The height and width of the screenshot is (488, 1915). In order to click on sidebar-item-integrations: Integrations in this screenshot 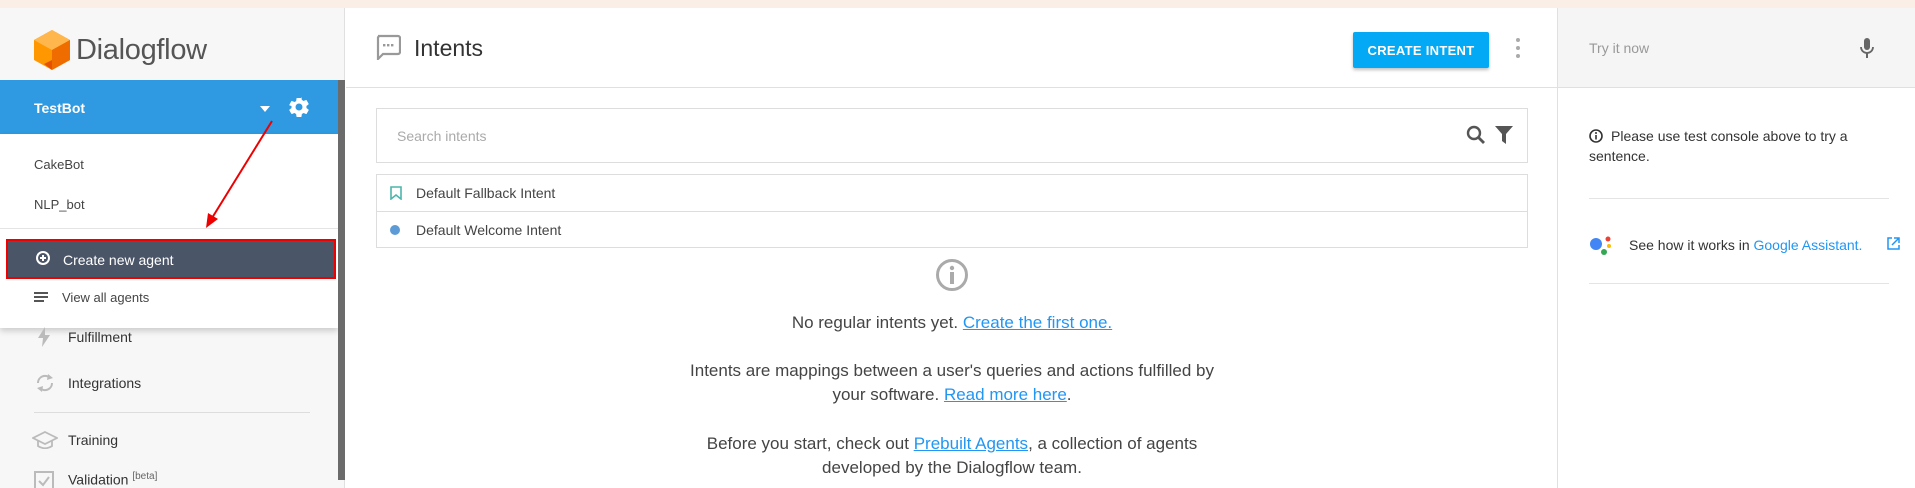, I will do `click(174, 383)`.